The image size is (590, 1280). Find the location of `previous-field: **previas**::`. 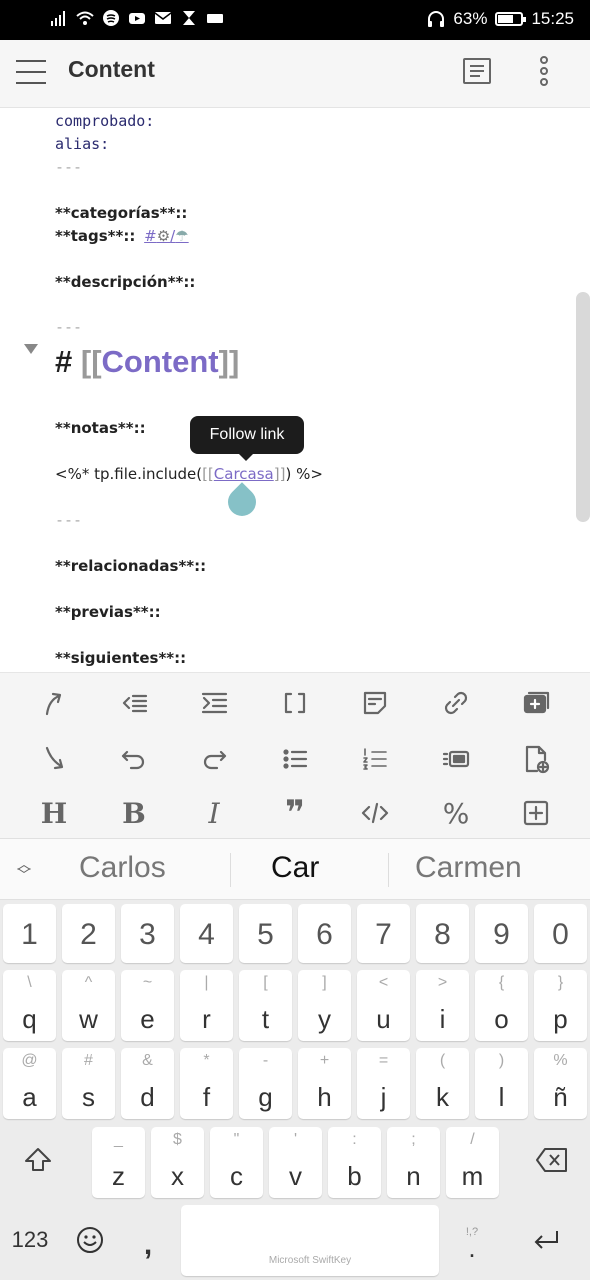

previous-field: **previas**:: is located at coordinates (108, 612).